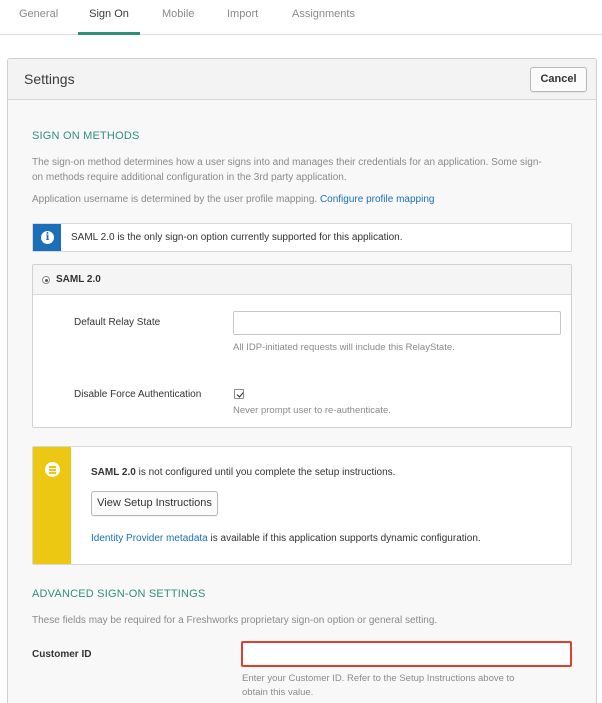  I want to click on tab-mobile: Mobile, so click(178, 17).